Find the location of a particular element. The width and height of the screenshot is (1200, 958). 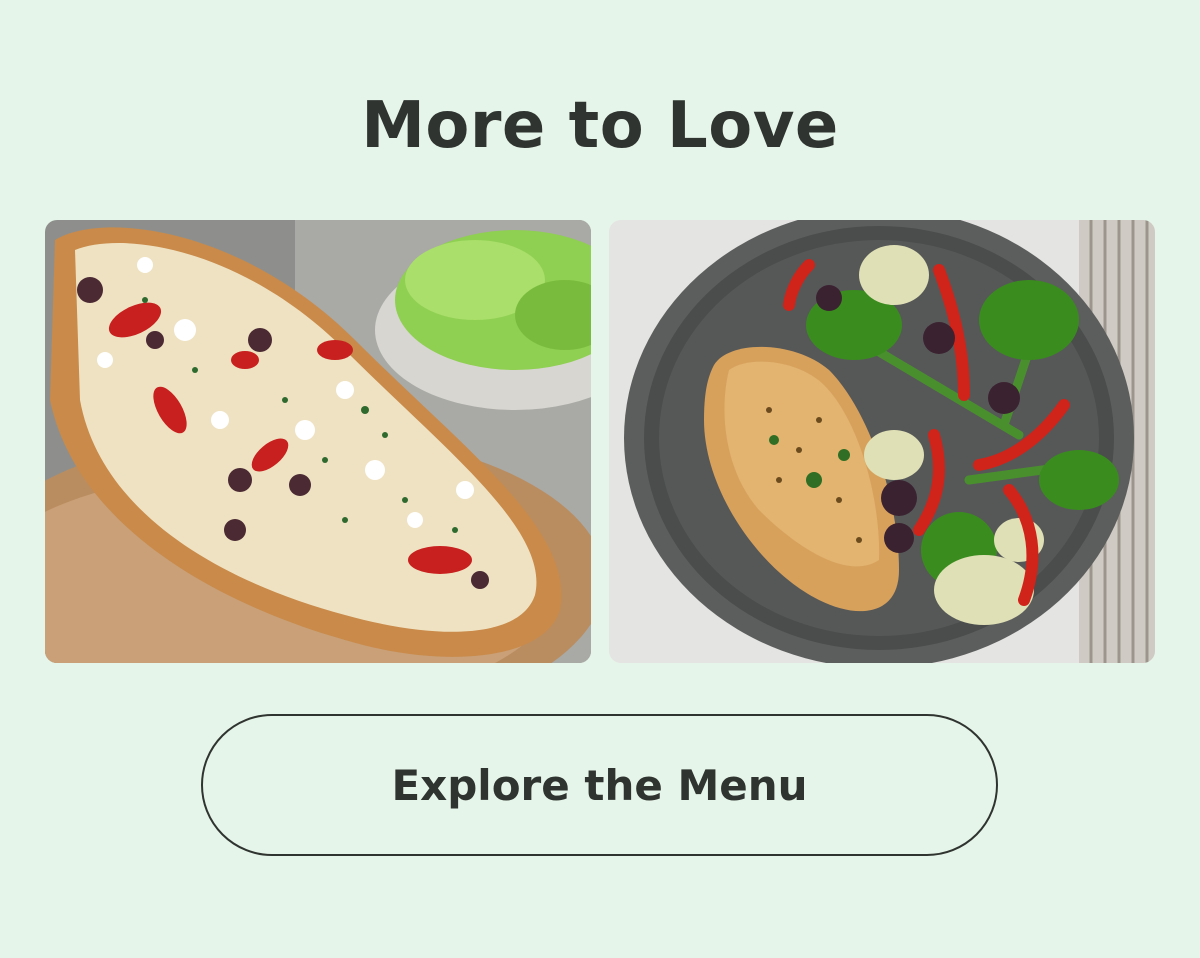

section-title: More to Love is located at coordinates (600, 126).